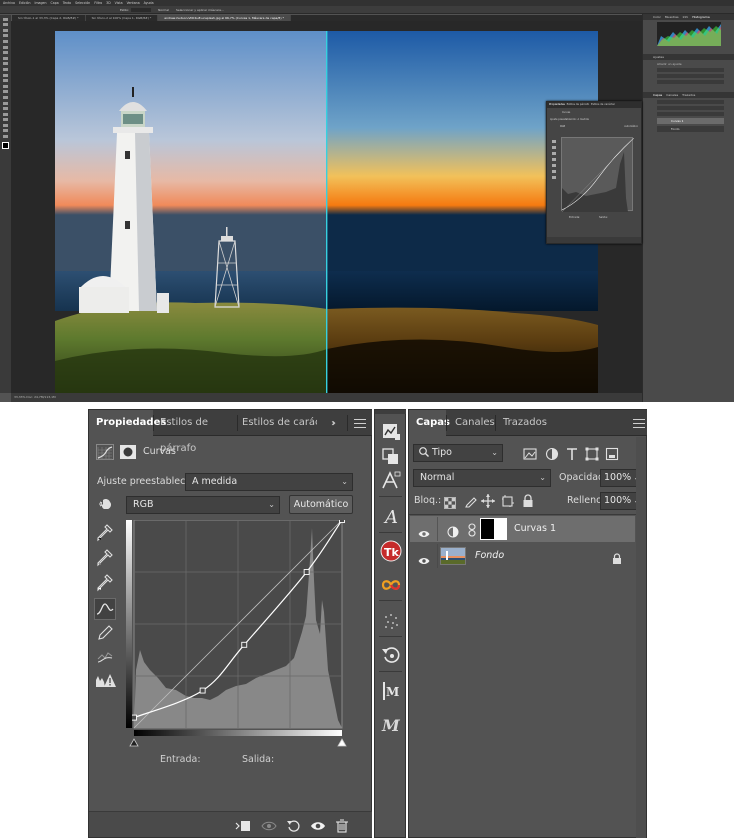 This screenshot has width=734, height=838. What do you see at coordinates (5, 19) in the screenshot?
I see `move-tool-icon` at bounding box center [5, 19].